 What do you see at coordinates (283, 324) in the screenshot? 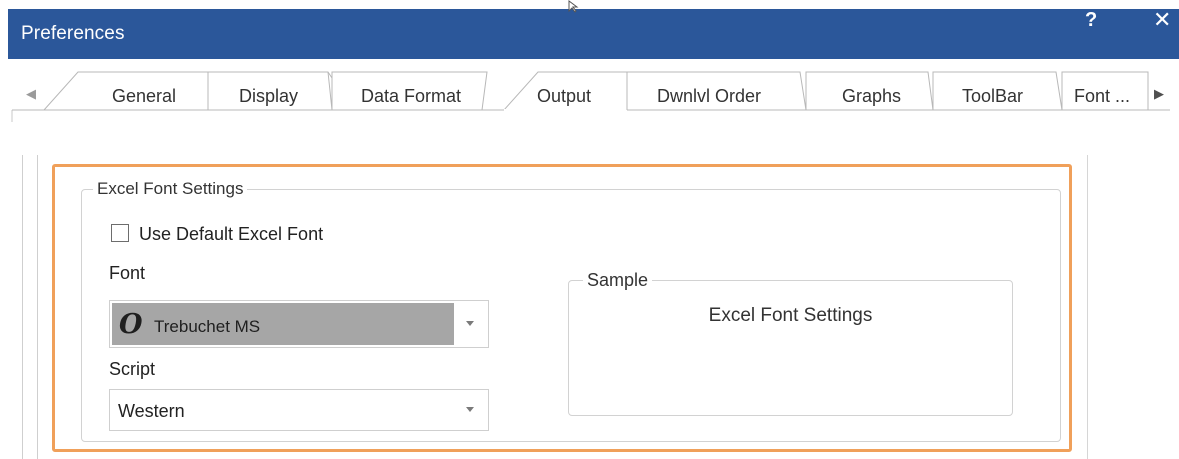
I see `font-select-value: O Trebuchet MS` at bounding box center [283, 324].